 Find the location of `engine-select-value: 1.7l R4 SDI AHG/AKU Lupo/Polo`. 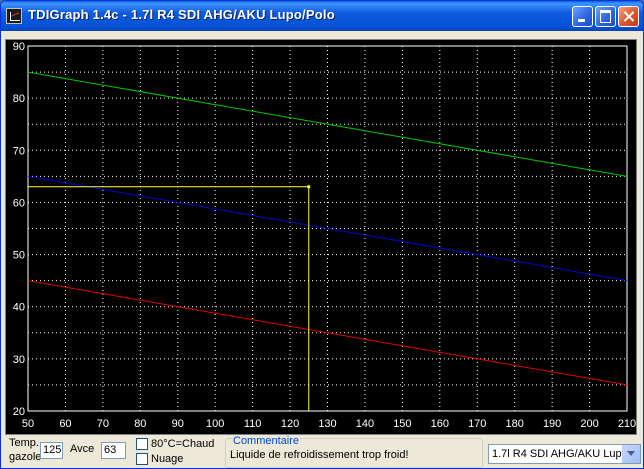

engine-select-value: 1.7l R4 SDI AHG/AKU Lupo/Polo is located at coordinates (557, 454).